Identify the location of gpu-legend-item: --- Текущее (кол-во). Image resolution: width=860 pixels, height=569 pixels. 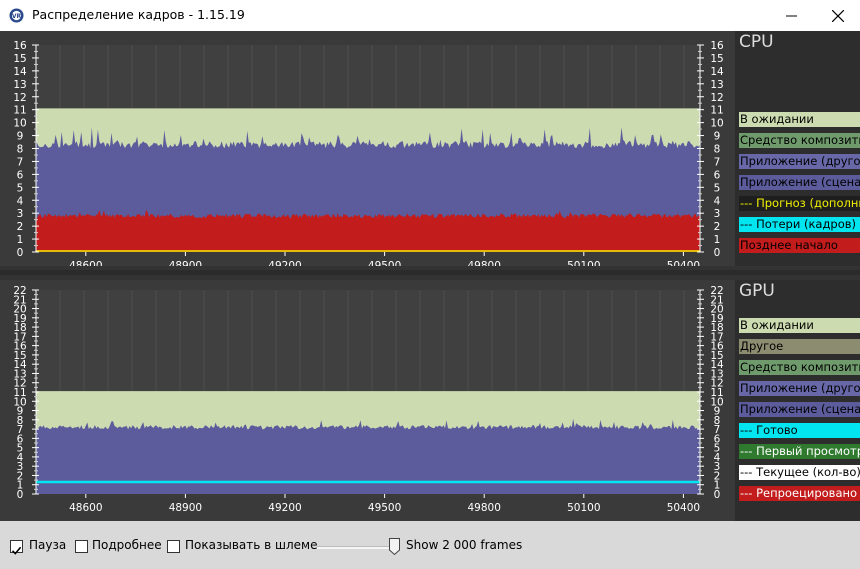
(799, 472).